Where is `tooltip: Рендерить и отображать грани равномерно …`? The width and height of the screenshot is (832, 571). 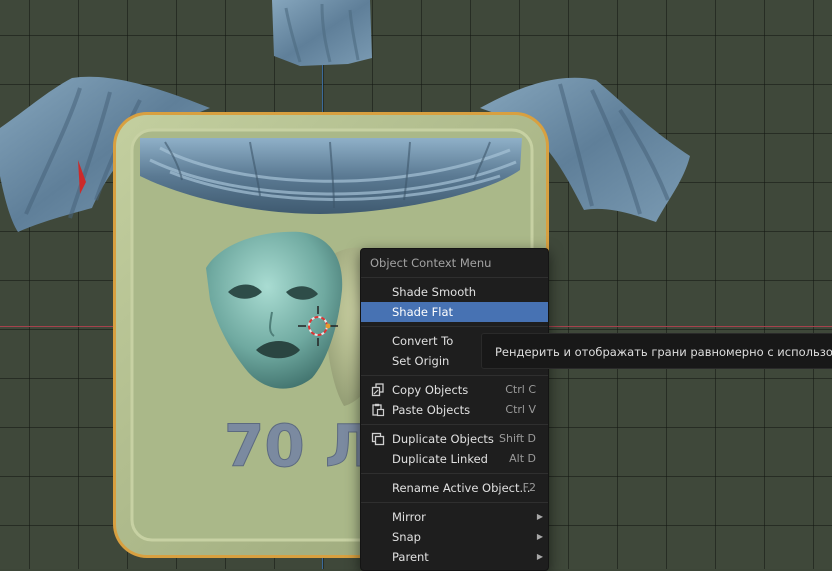 tooltip: Рендерить и отображать грани равномерно … is located at coordinates (656, 351).